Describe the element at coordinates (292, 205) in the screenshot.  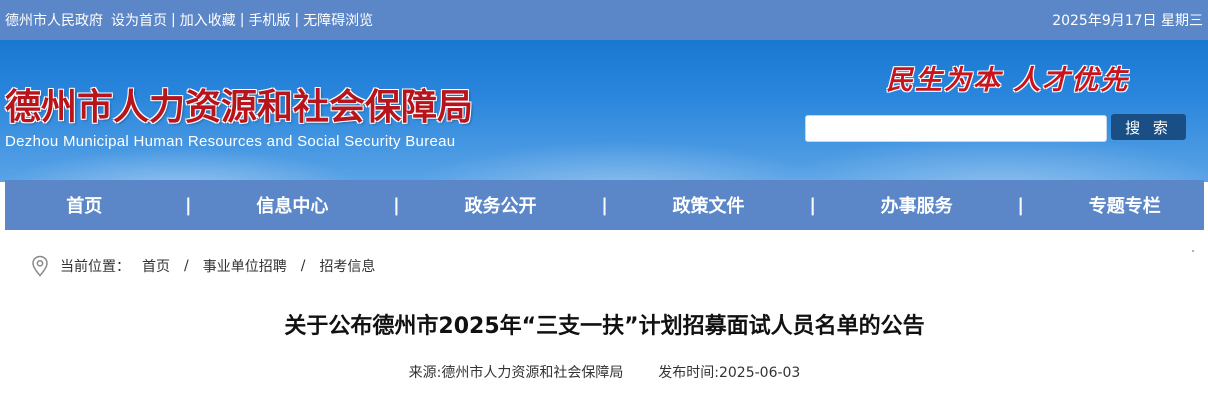
I see `nav-item-info-center: 信息中心` at that location.